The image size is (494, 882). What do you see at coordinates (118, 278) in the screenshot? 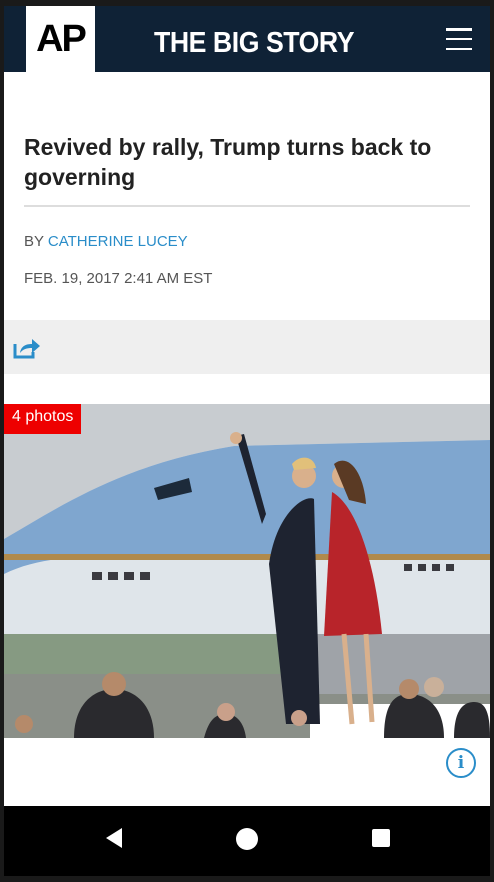
I see `publish-date: FEB. 19, 2017 2:41 AM EST` at bounding box center [118, 278].